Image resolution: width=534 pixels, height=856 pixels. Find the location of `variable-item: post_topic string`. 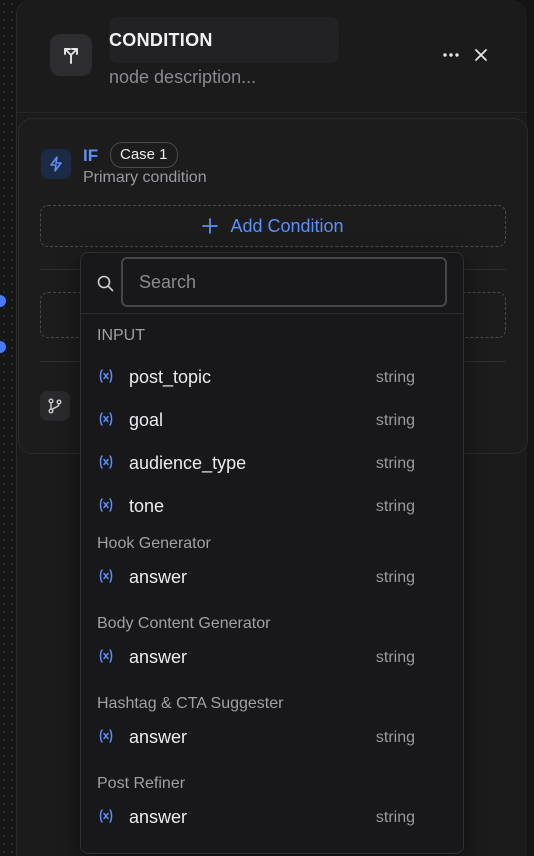

variable-item: post_topic string is located at coordinates (272, 377).